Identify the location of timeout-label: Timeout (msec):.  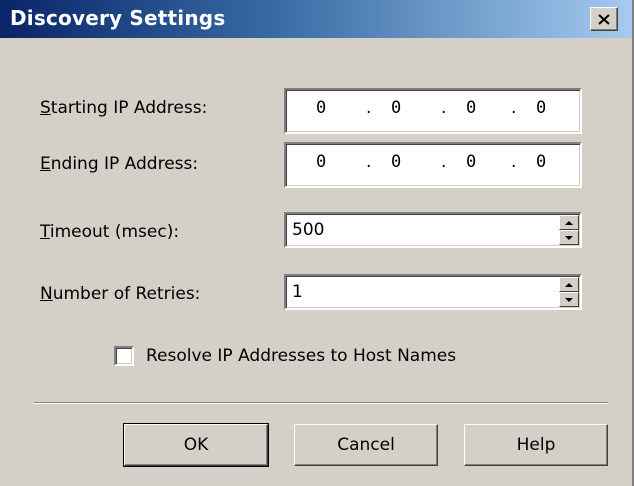
(109, 232).